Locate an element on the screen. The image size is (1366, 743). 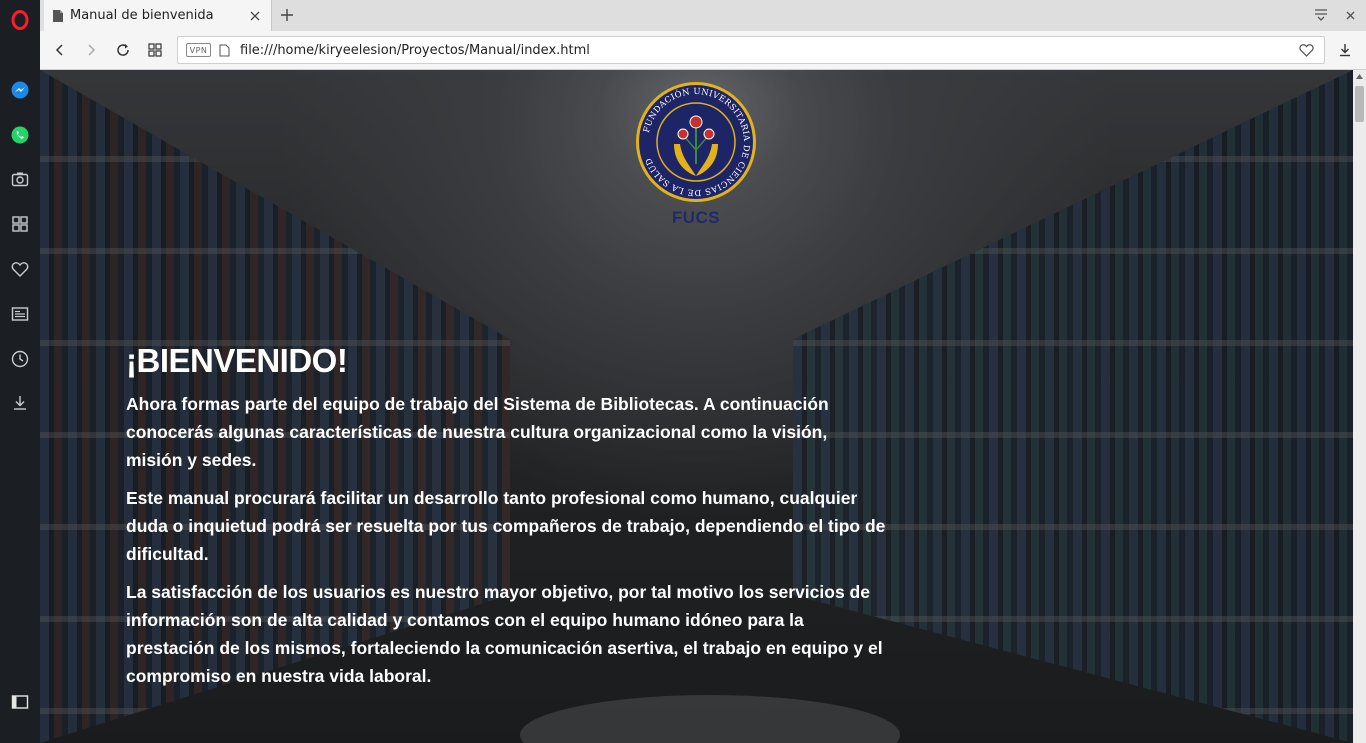
tab-manual: Manual de bienvenida is located at coordinates (158, 15).